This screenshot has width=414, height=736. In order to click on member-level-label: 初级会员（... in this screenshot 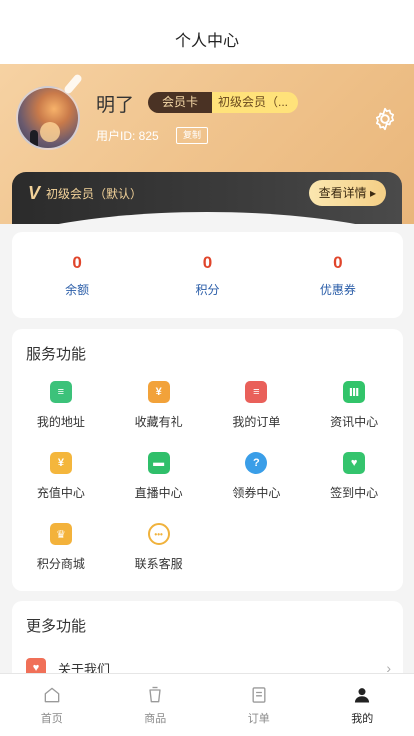, I will do `click(255, 102)`.